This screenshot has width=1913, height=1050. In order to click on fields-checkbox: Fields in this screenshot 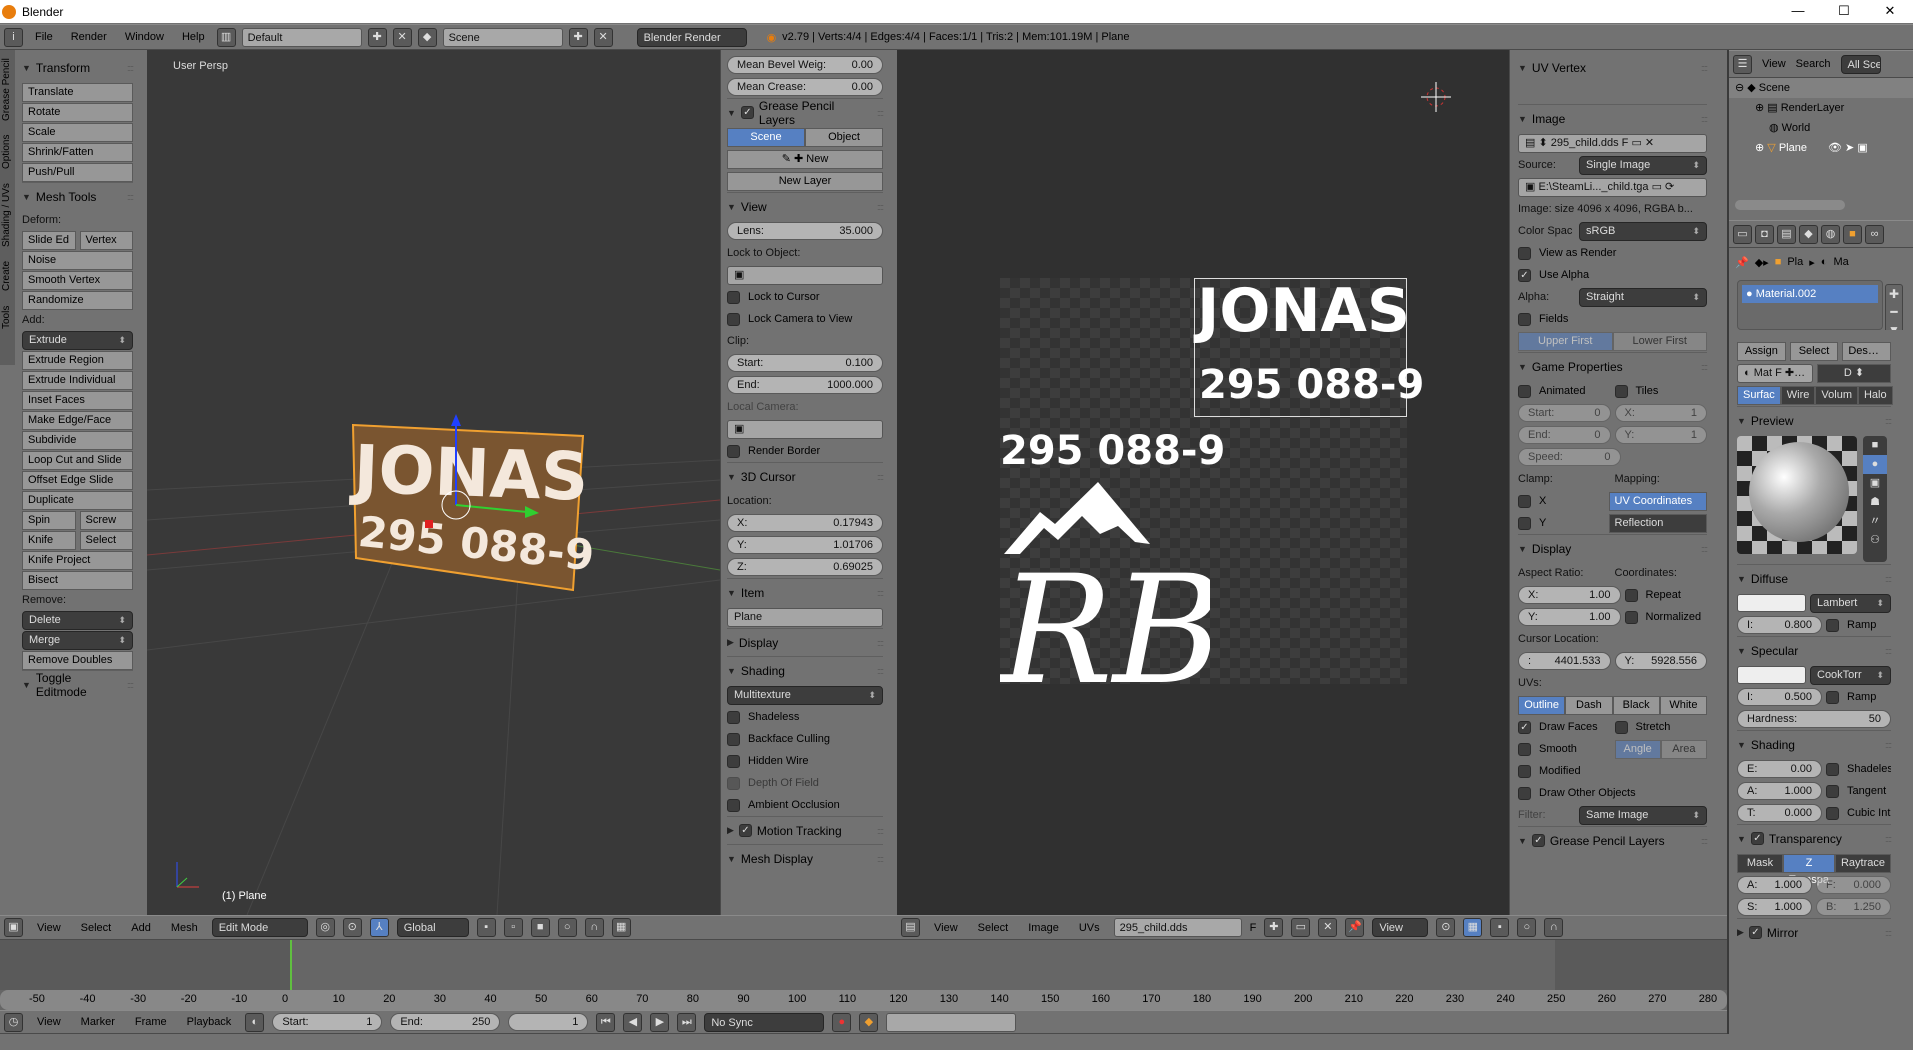, I will do `click(1612, 319)`.